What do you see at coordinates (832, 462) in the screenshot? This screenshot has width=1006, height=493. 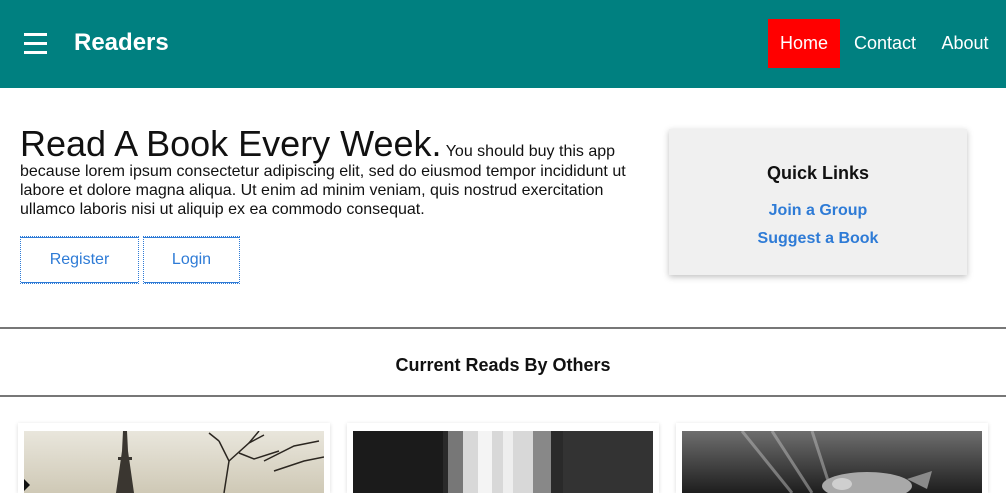 I see `underwater-photo` at bounding box center [832, 462].